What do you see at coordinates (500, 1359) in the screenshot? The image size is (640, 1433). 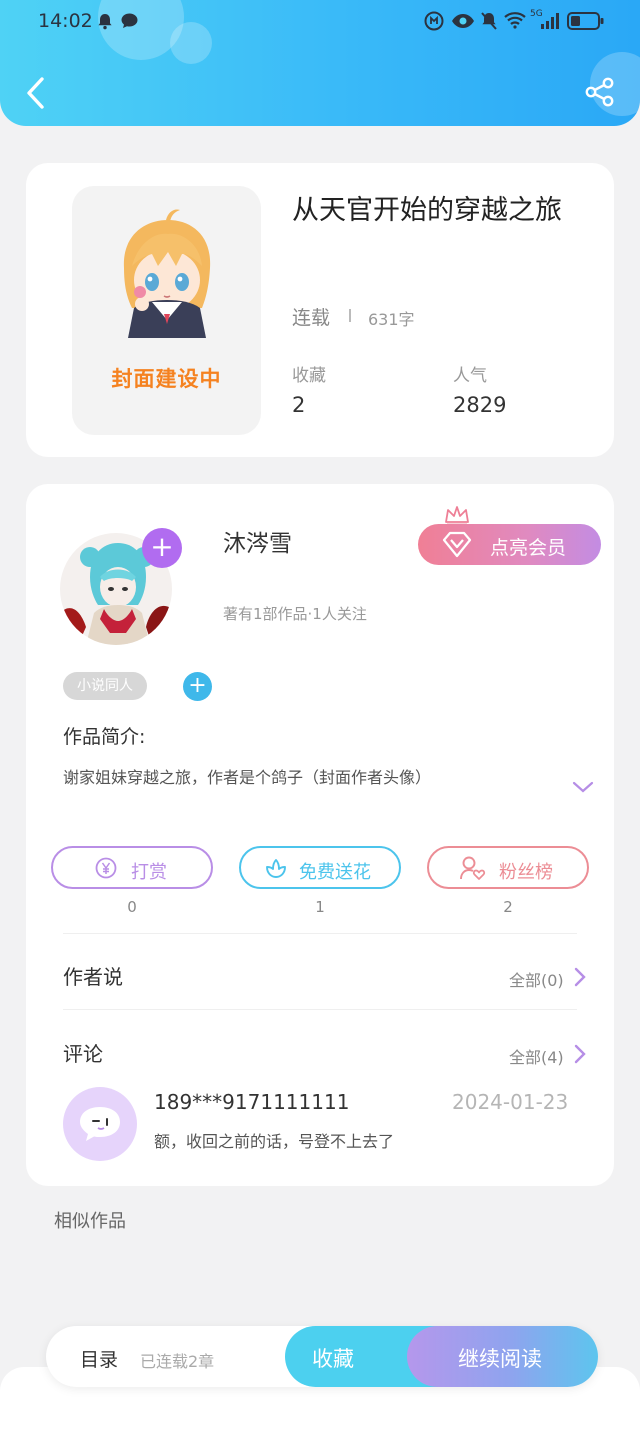 I see `continue-reading-label: 继续阅读` at bounding box center [500, 1359].